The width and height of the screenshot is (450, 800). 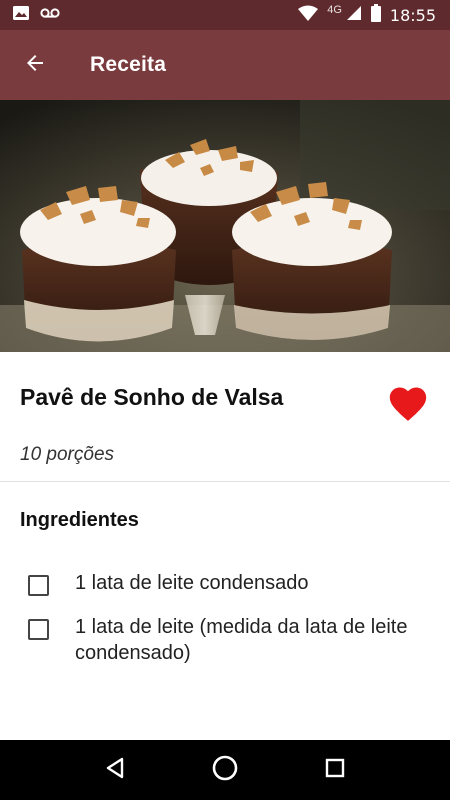 I want to click on home-circle-icon, so click(x=225, y=770).